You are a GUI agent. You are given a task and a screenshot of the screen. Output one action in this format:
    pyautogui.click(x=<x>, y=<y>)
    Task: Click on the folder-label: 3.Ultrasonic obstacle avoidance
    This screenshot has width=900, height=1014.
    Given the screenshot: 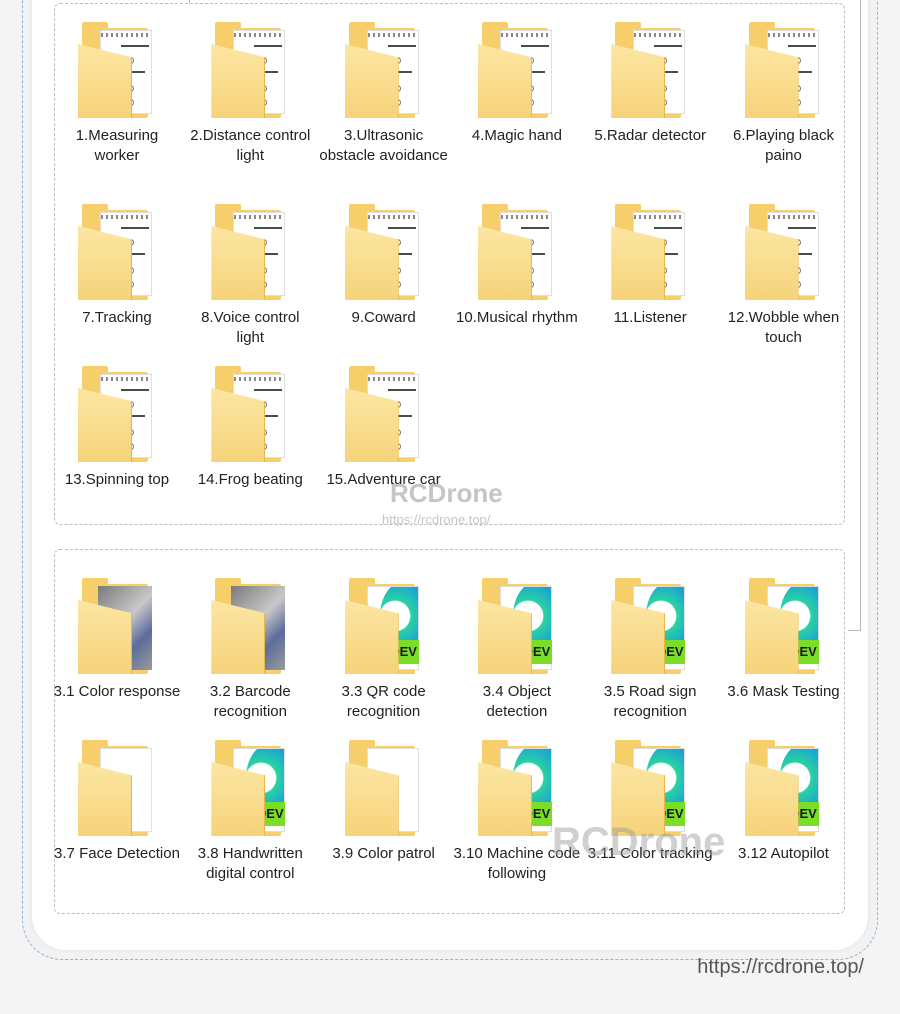 What is the action you would take?
    pyautogui.click(x=383, y=145)
    